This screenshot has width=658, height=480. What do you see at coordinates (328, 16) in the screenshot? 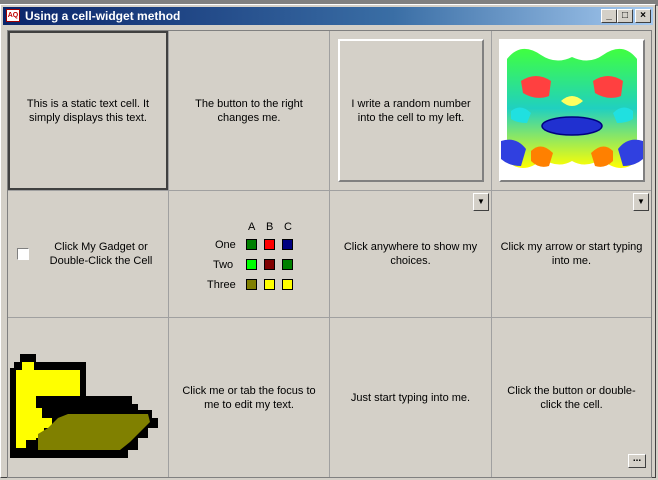
I see `title-bar: AQ Using a cell-widget method _ □ ×` at bounding box center [328, 16].